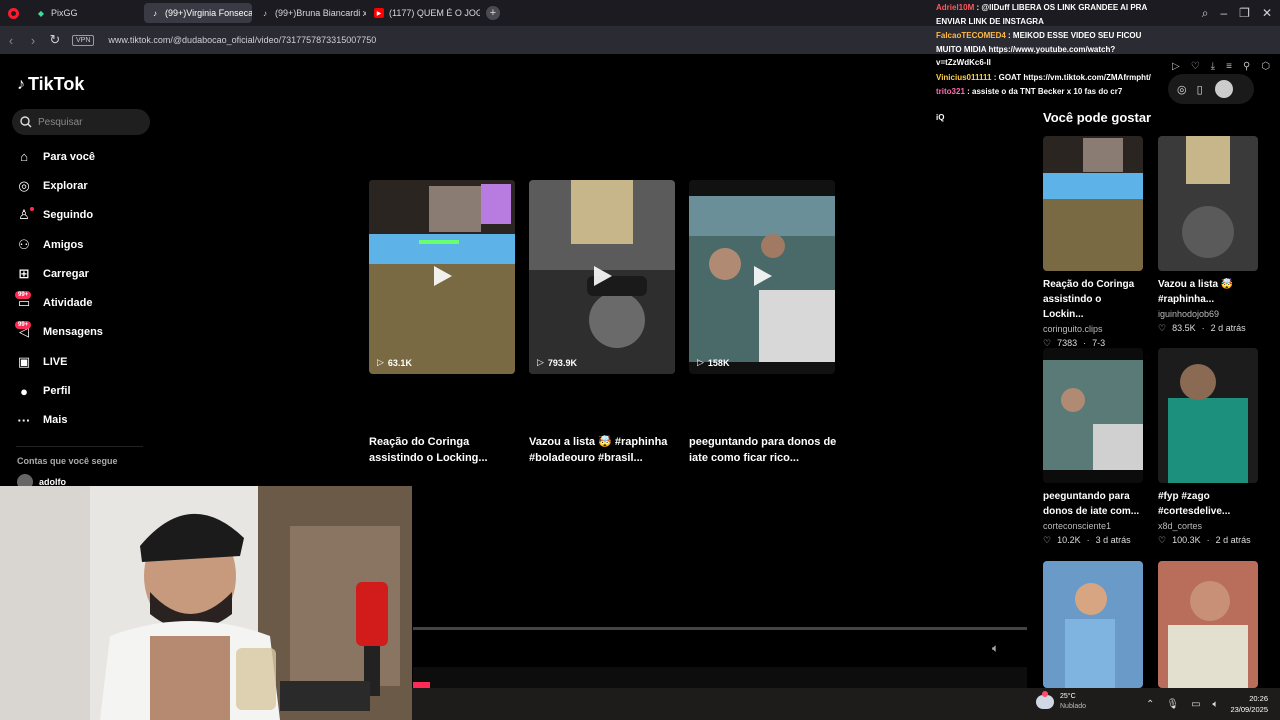  Describe the element at coordinates (90, 122) in the screenshot. I see `search-input` at that location.